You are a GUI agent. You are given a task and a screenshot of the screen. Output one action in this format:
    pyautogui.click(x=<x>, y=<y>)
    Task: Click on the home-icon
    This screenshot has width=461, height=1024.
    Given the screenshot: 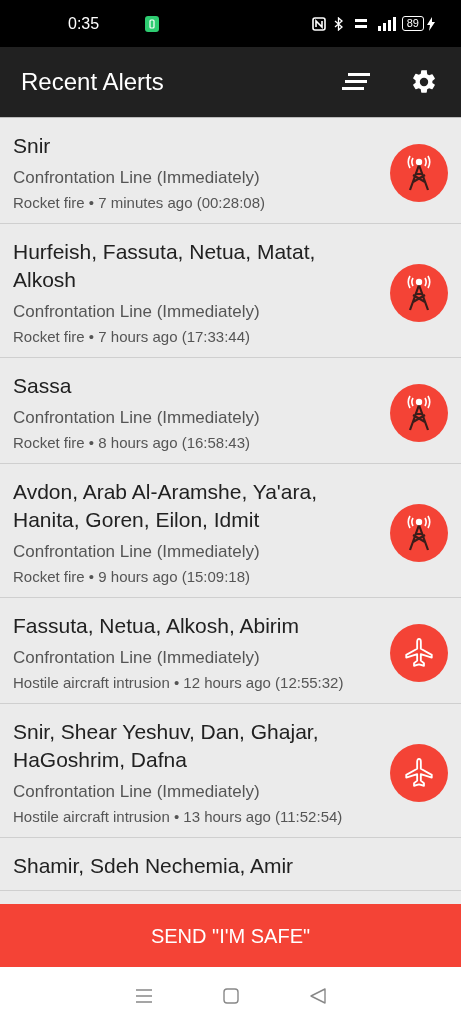 What is the action you would take?
    pyautogui.click(x=230, y=995)
    